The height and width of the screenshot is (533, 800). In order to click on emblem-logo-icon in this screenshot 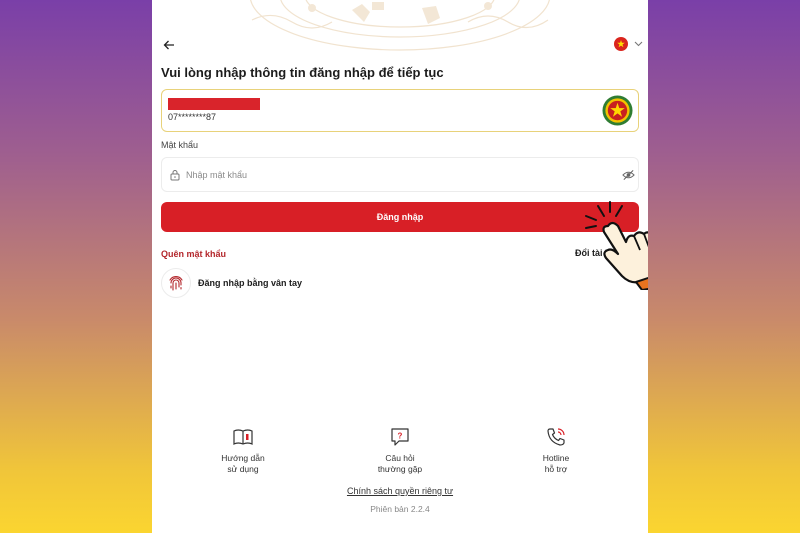, I will do `click(617, 110)`.